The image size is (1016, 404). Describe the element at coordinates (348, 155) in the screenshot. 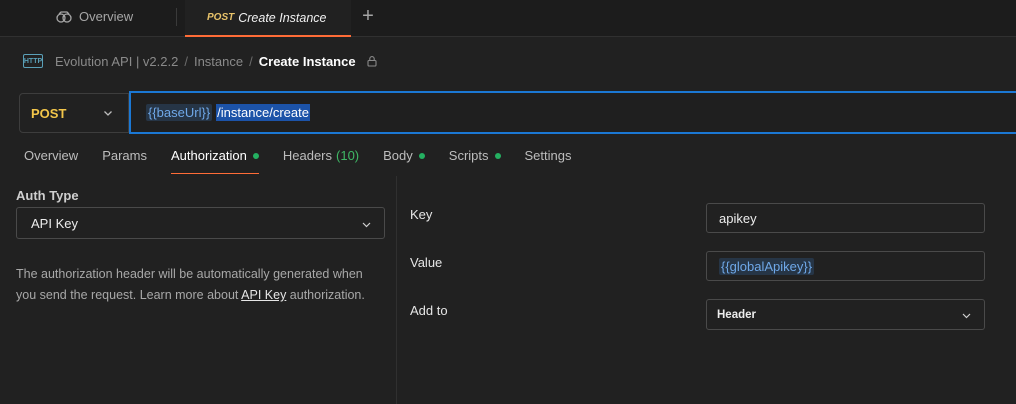

I see `headers-count: (10)` at that location.